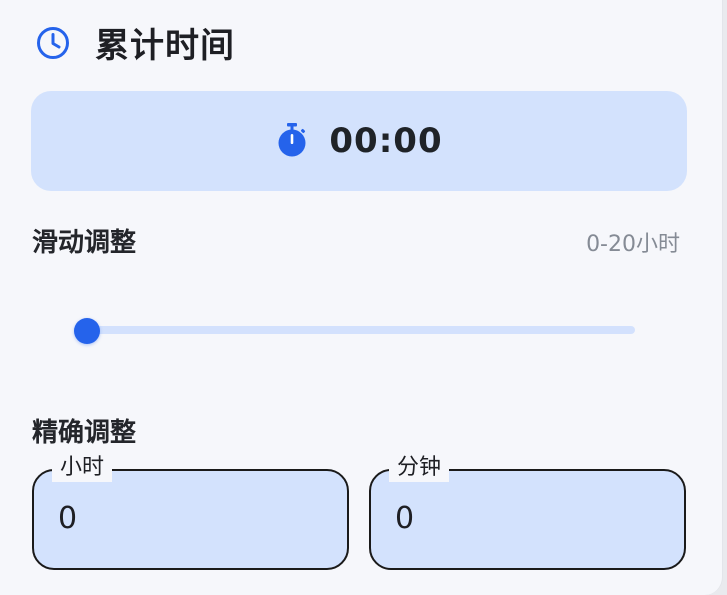 The width and height of the screenshot is (727, 595). I want to click on hours-slider-thumb, so click(87, 331).